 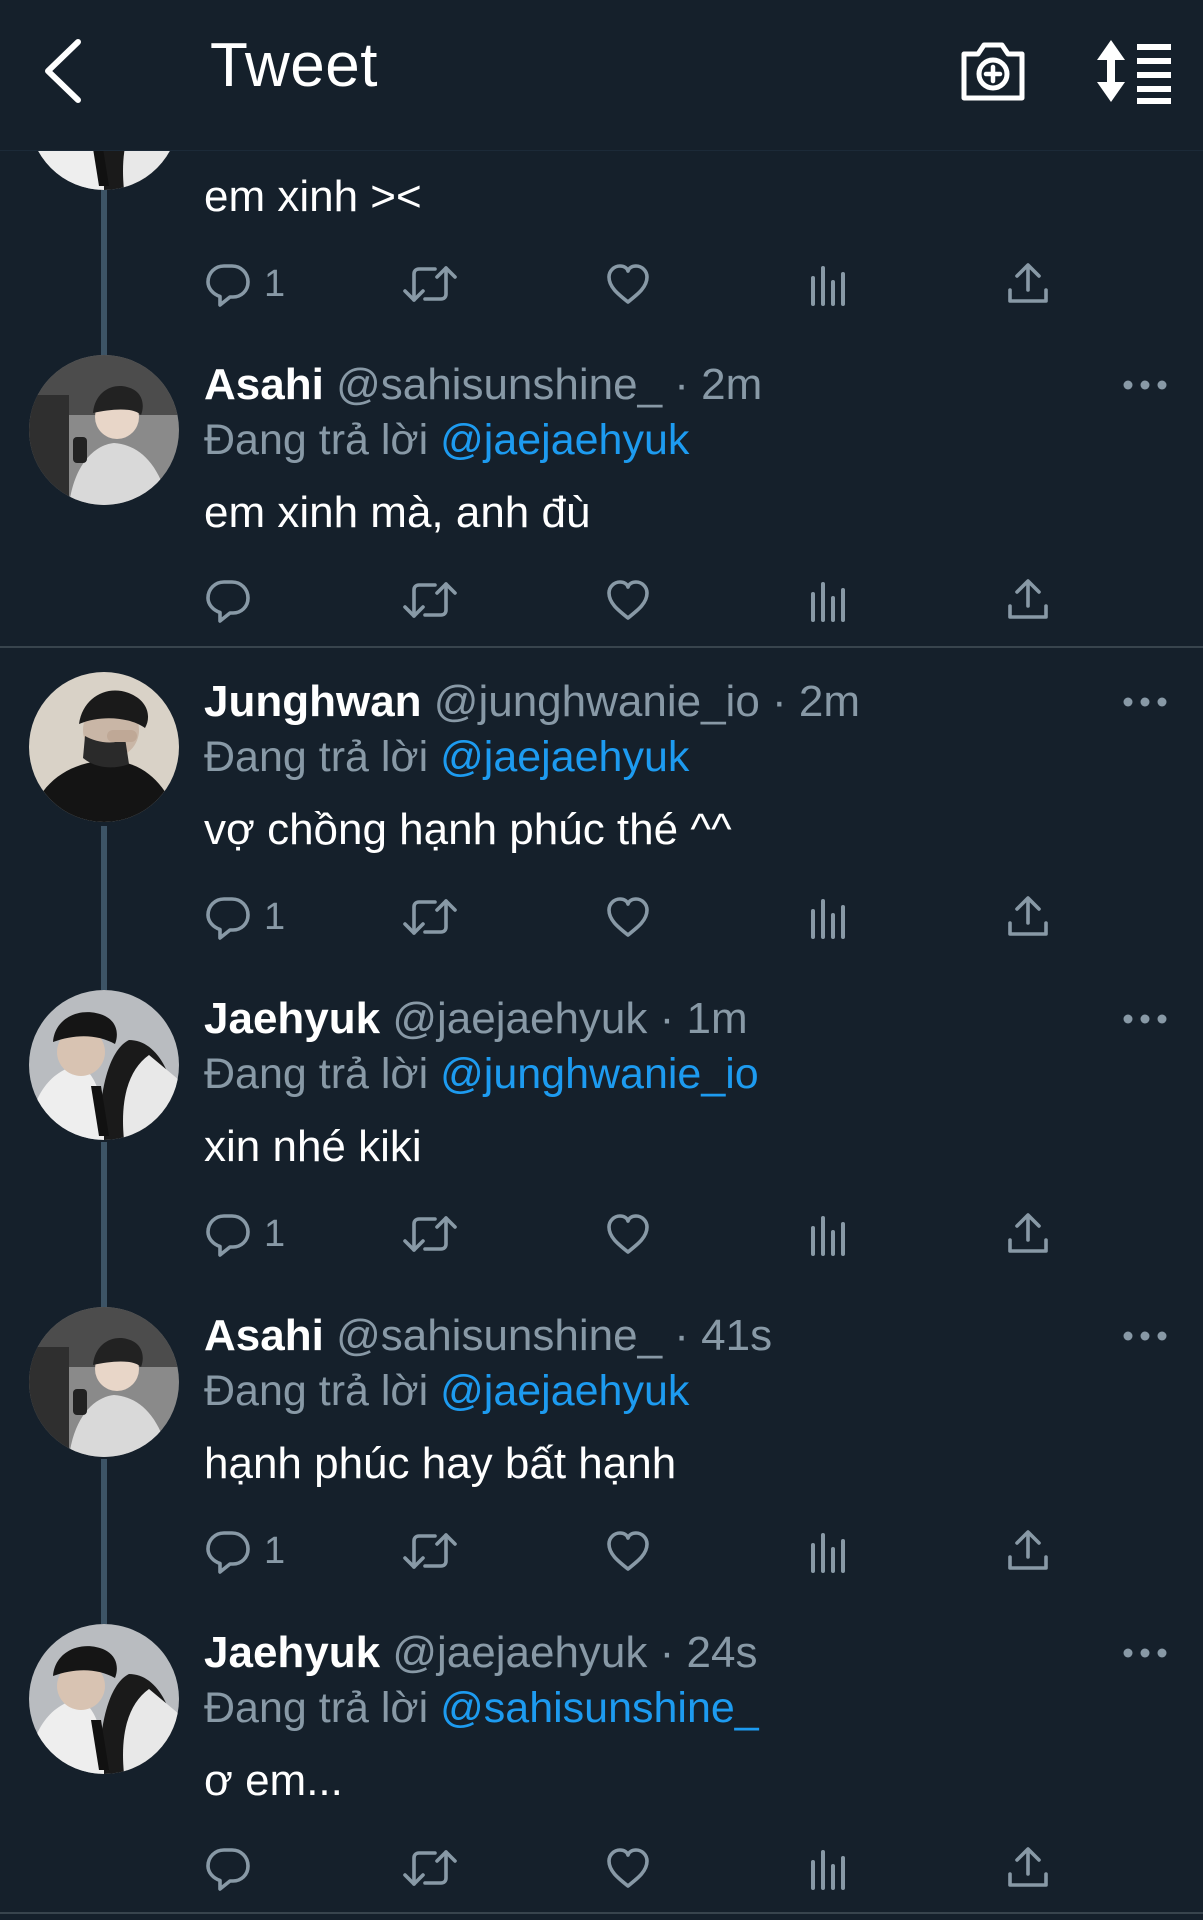 What do you see at coordinates (597, 701) in the screenshot?
I see `user-handle: @junghwanie_io` at bounding box center [597, 701].